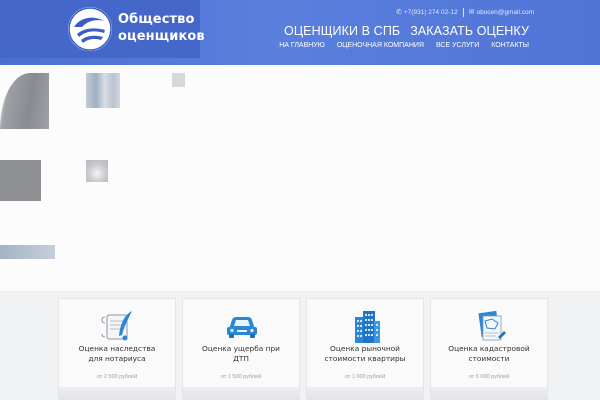  I want to click on document-quill-icon, so click(118, 326).